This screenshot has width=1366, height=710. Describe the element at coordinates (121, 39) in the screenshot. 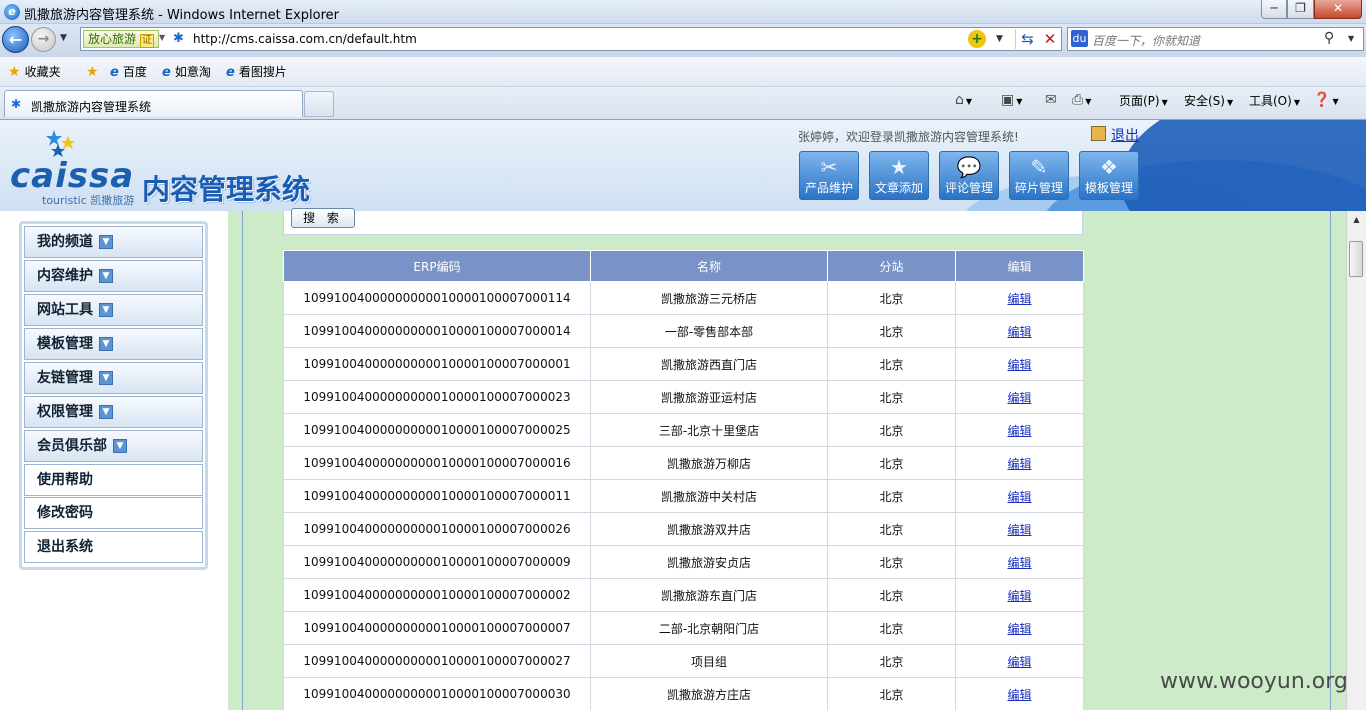

I see `safe-travel-badge: 放心旅游 证` at that location.